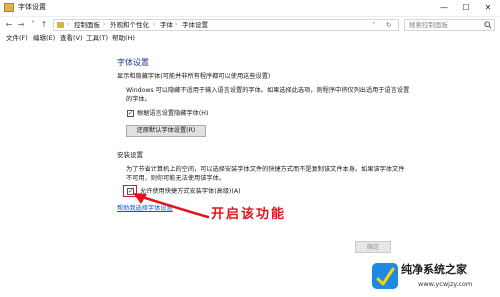 This screenshot has height=297, width=500. Describe the element at coordinates (9, 7) in the screenshot. I see `fonts-folder-icon` at that location.